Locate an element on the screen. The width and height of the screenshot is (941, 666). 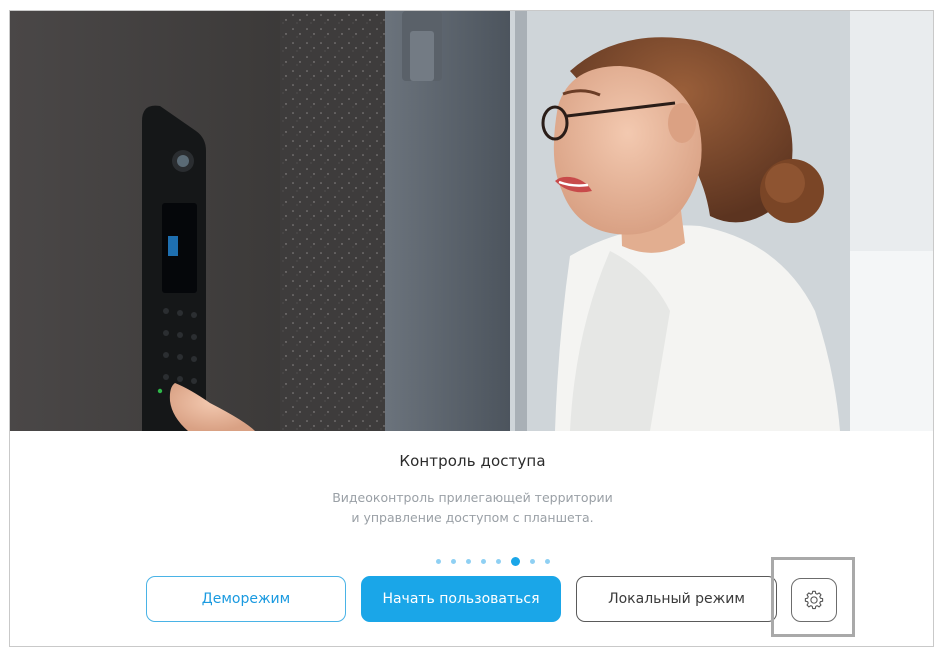
slide-title: Контроль доступа is located at coordinates (472, 461).